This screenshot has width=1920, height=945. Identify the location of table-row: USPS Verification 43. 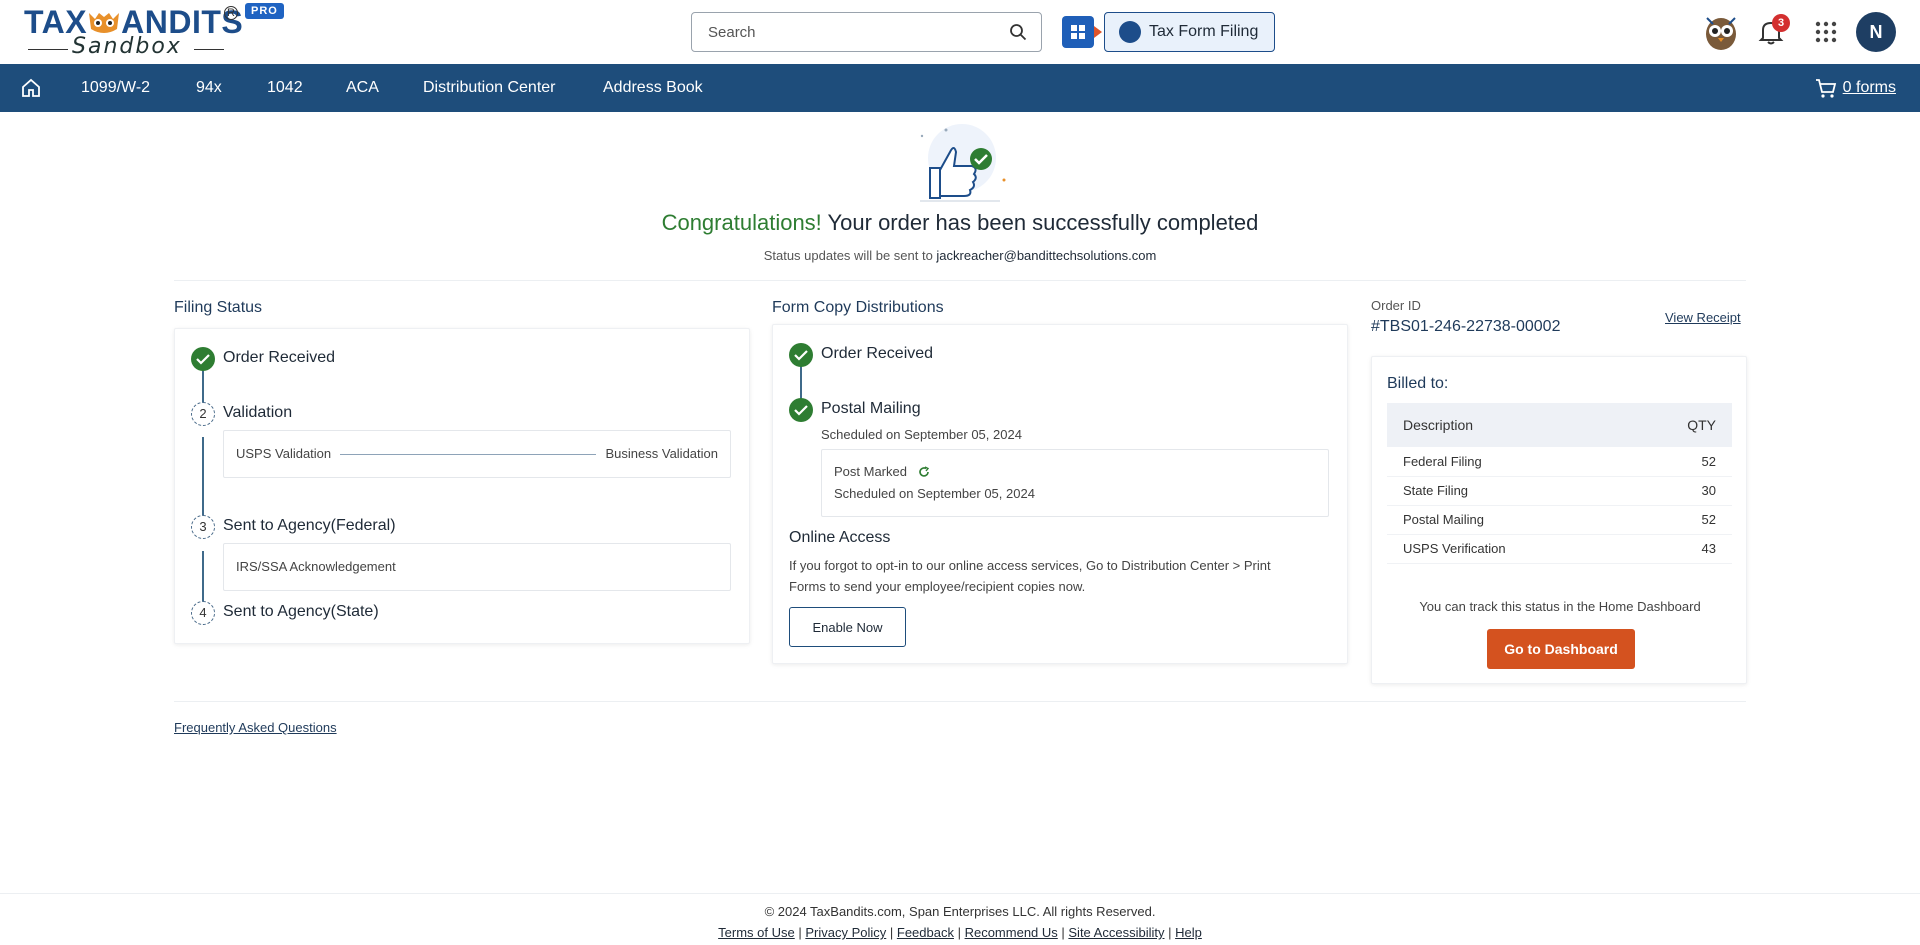
(1559, 549).